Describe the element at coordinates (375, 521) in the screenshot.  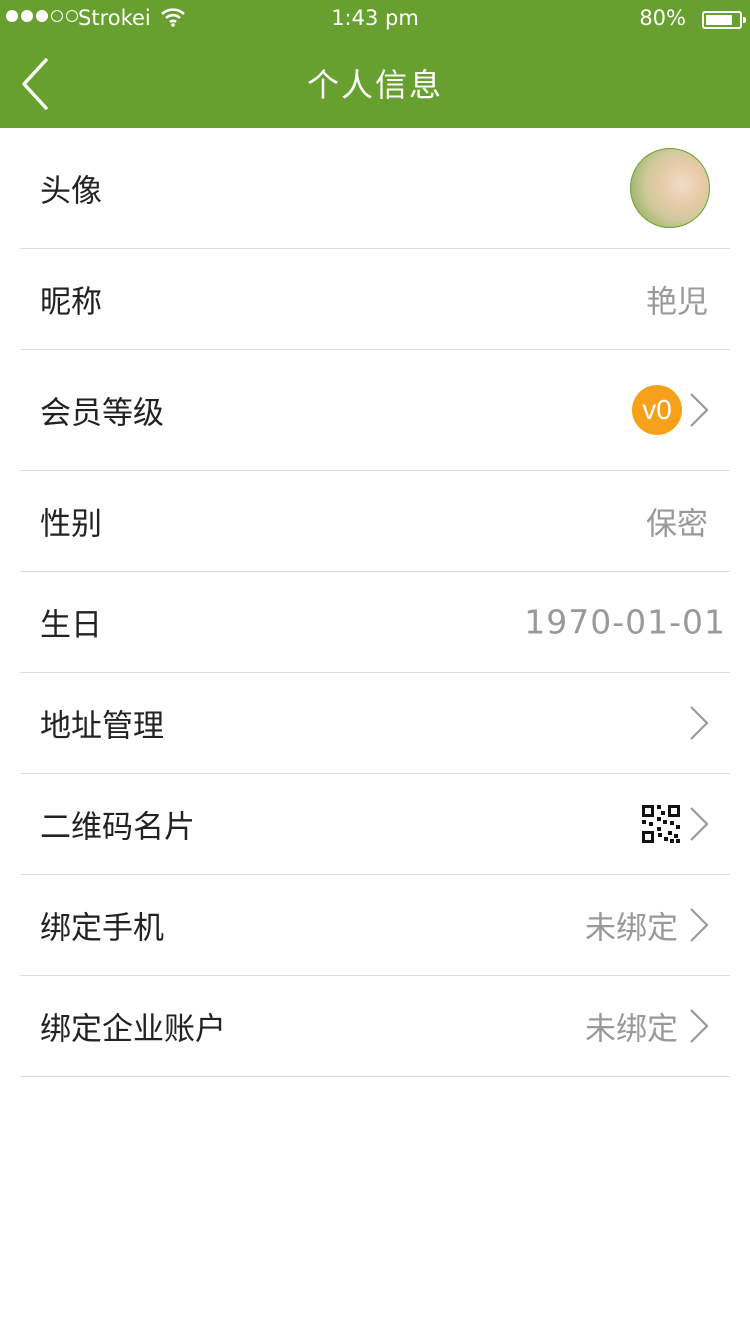
I see `row-gender: 性别 保密` at that location.